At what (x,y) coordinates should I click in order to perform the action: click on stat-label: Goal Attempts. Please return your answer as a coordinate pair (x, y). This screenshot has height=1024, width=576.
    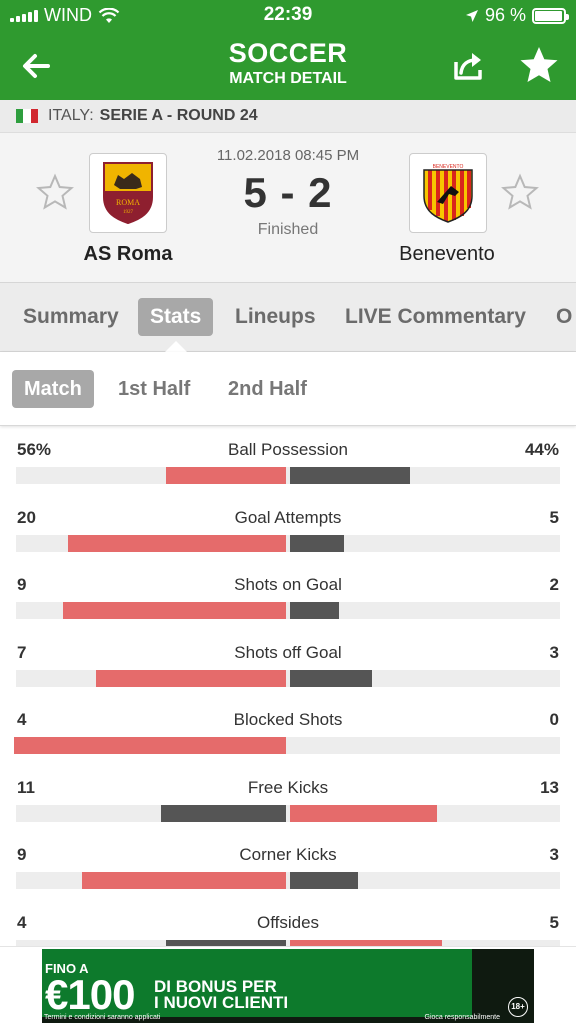
    Looking at the image, I should click on (288, 517).